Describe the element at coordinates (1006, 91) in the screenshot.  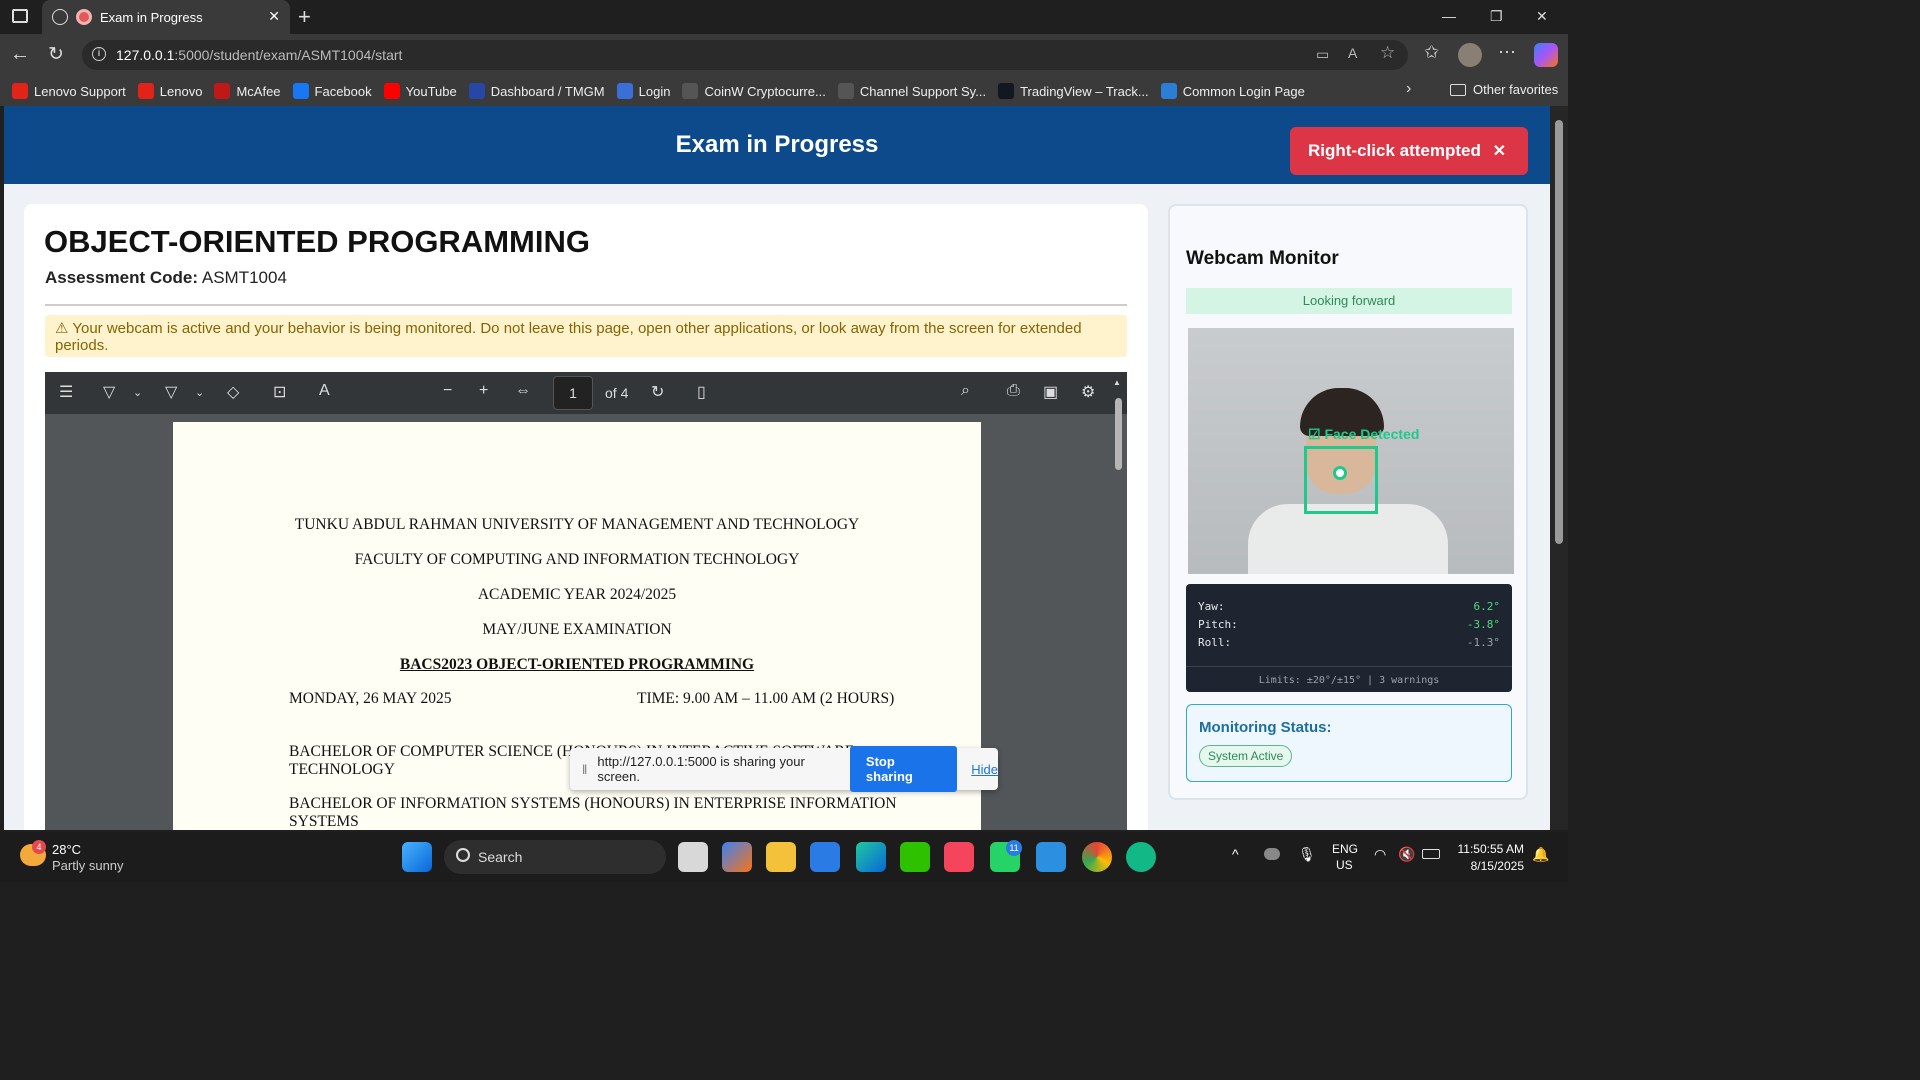
I see `tradingview-icon` at that location.